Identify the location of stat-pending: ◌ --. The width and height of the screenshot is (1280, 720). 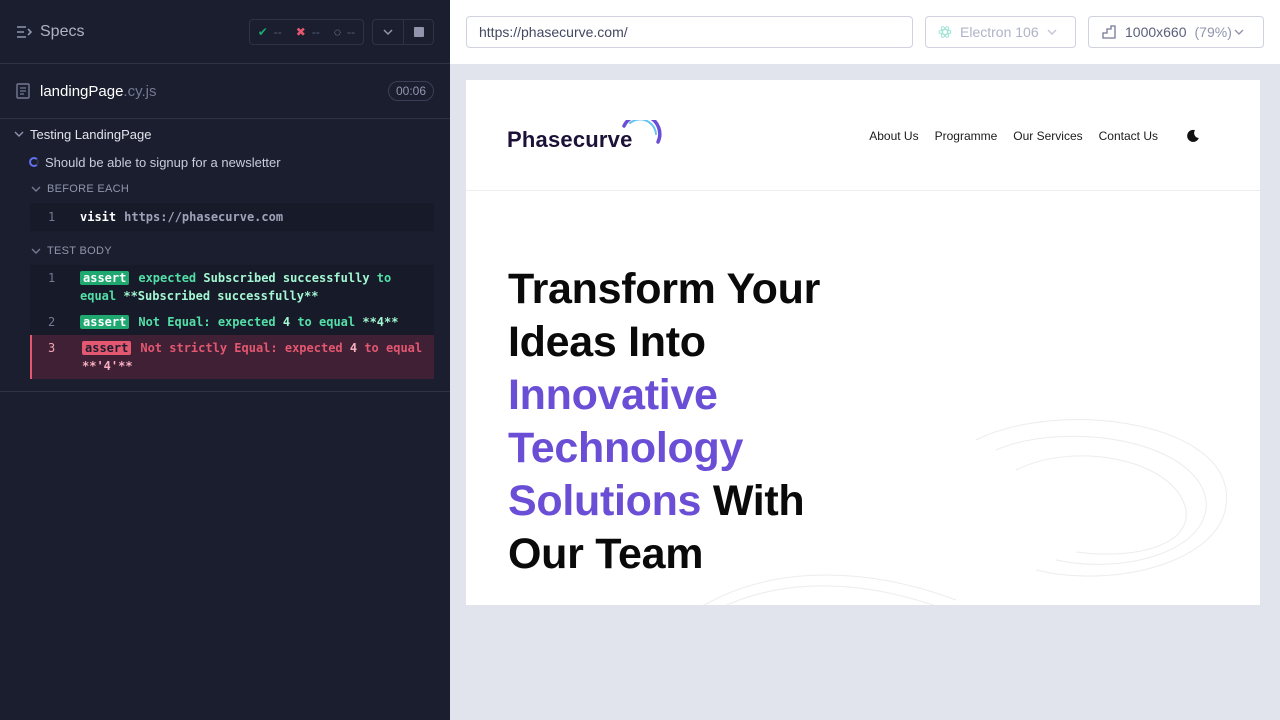
(344, 32).